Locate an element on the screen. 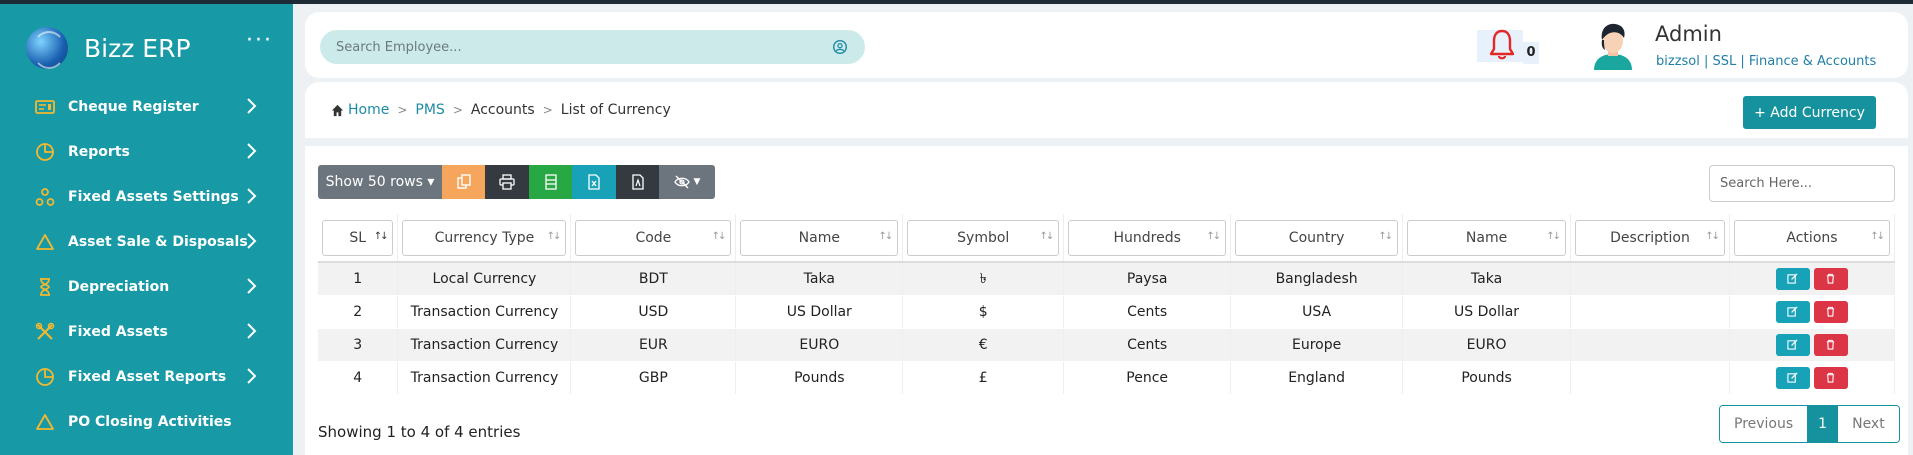 This screenshot has height=455, width=1913. csv-file-icon is located at coordinates (550, 182).